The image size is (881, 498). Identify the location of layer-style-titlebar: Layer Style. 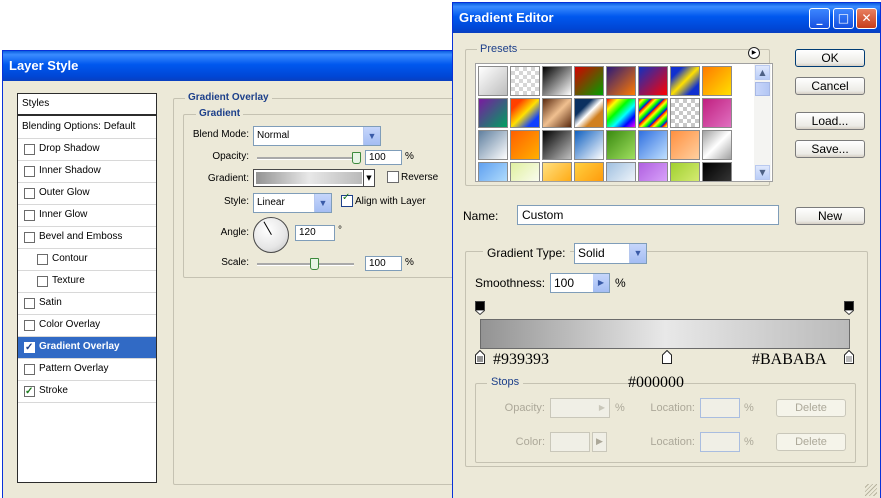
(233, 66).